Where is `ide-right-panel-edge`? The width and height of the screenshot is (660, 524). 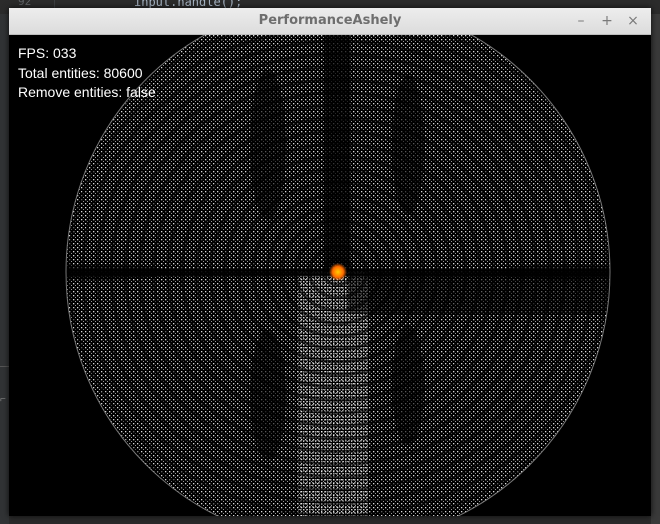
ide-right-panel-edge is located at coordinates (655, 269).